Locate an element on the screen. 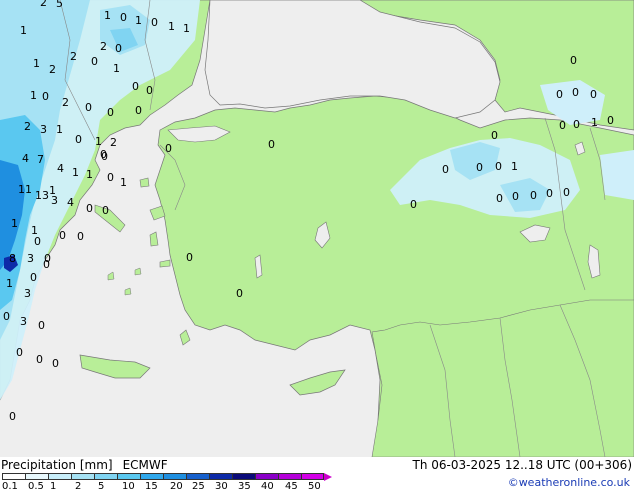  title-text: Precipitation [mm] is located at coordinates (57, 465).